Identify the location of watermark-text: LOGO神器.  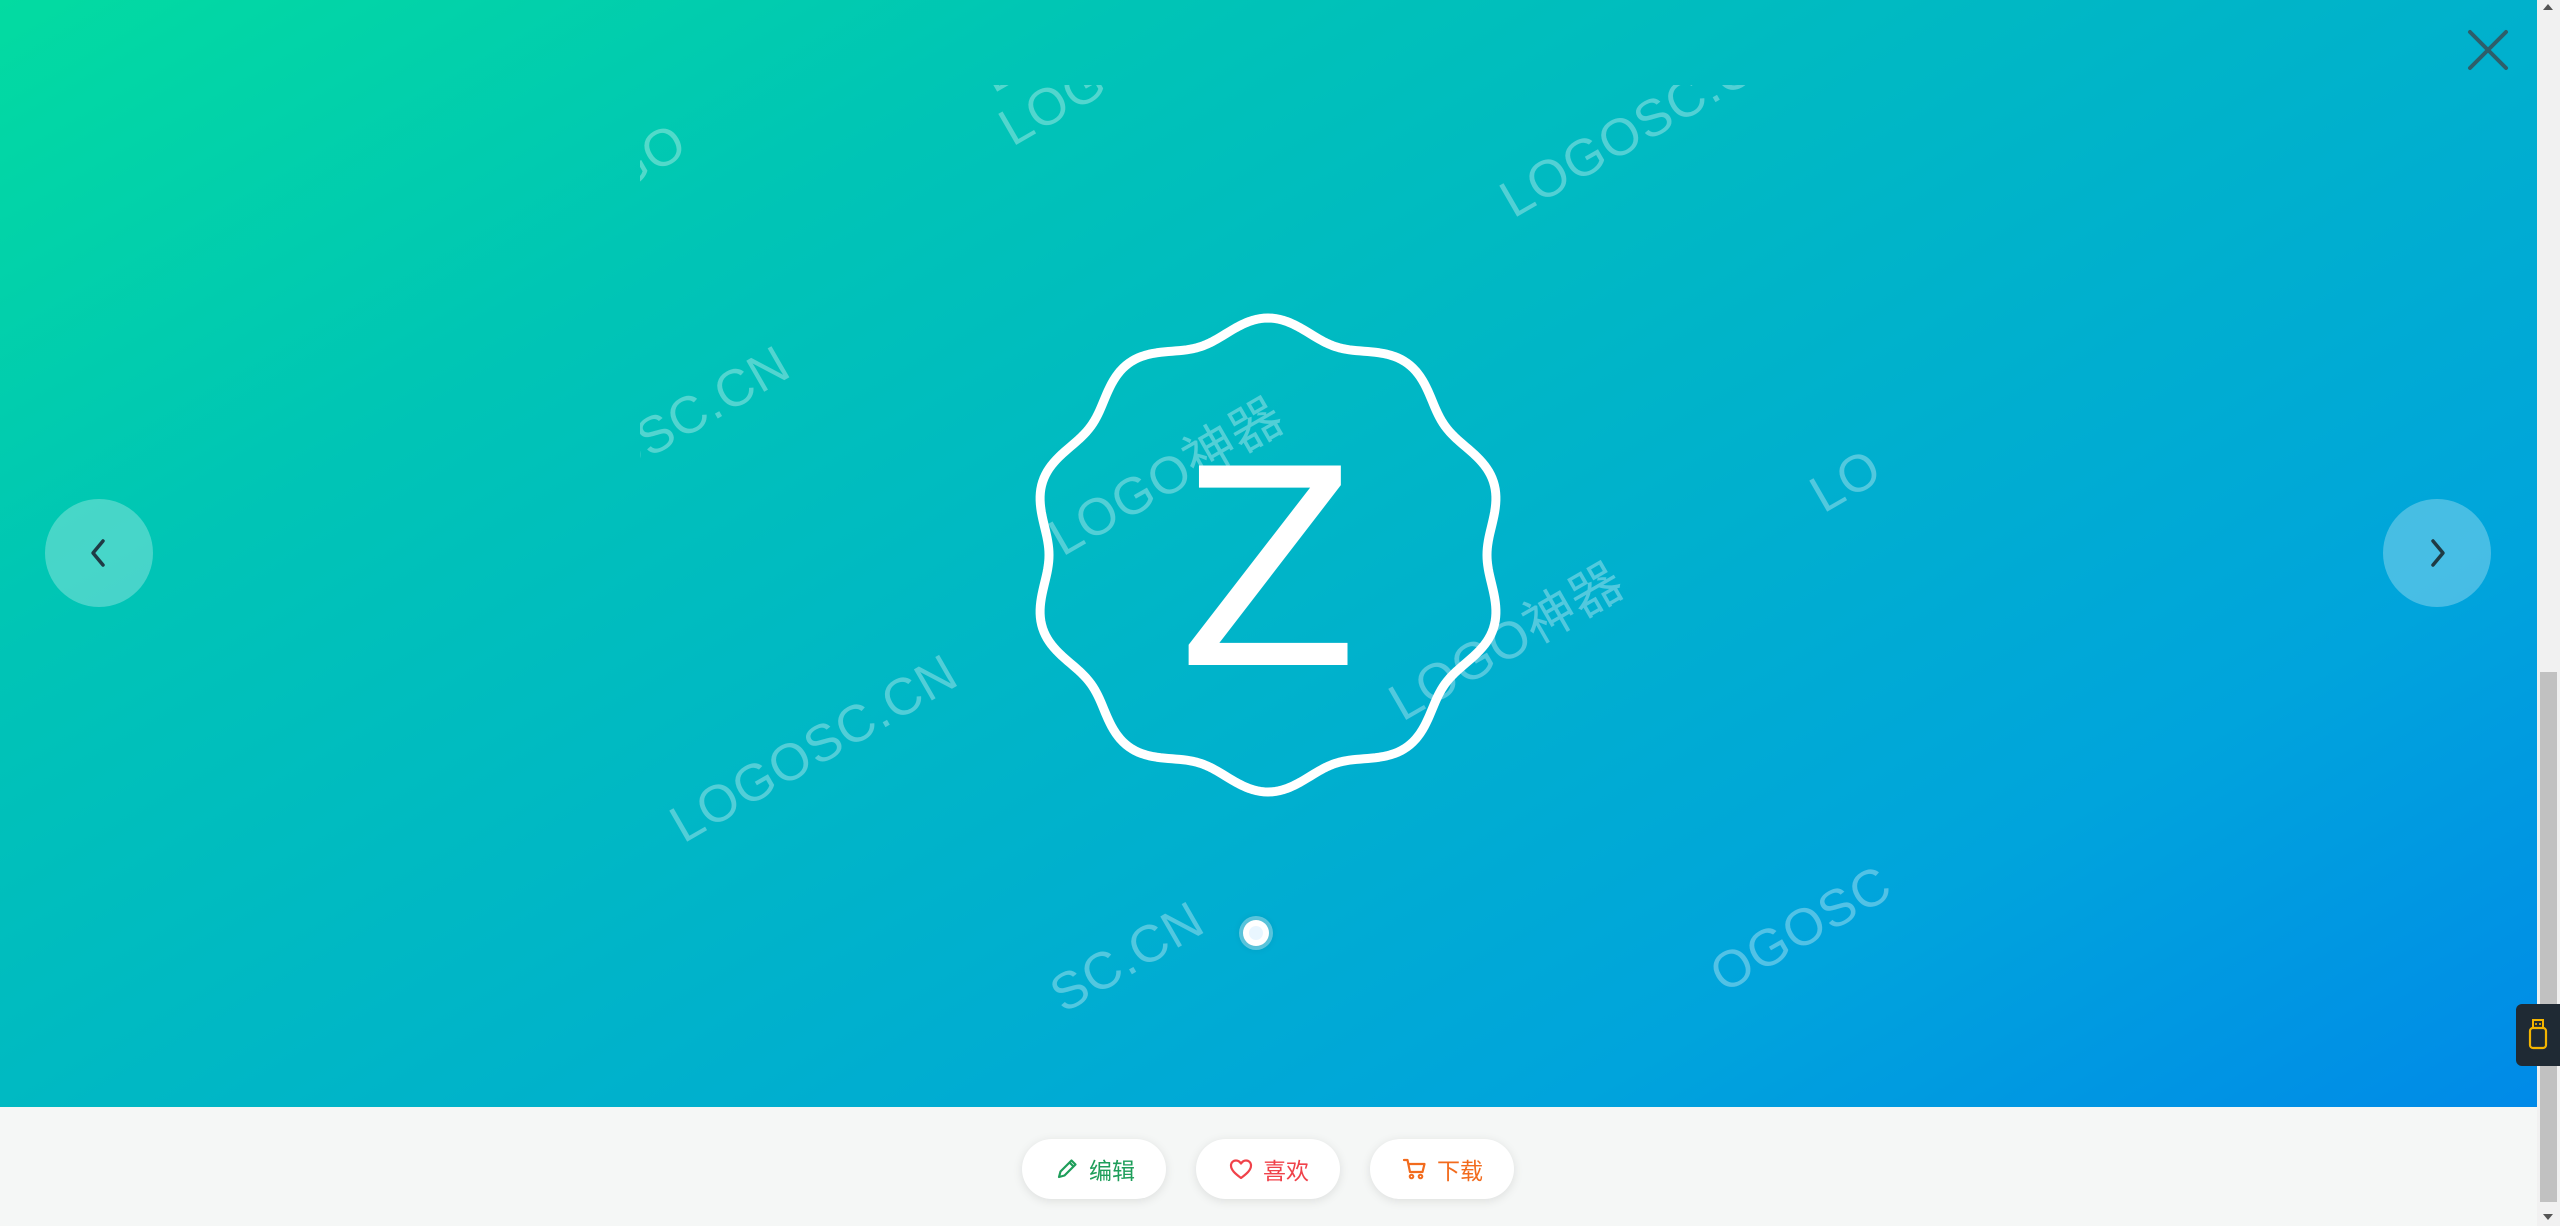
(1114, 122).